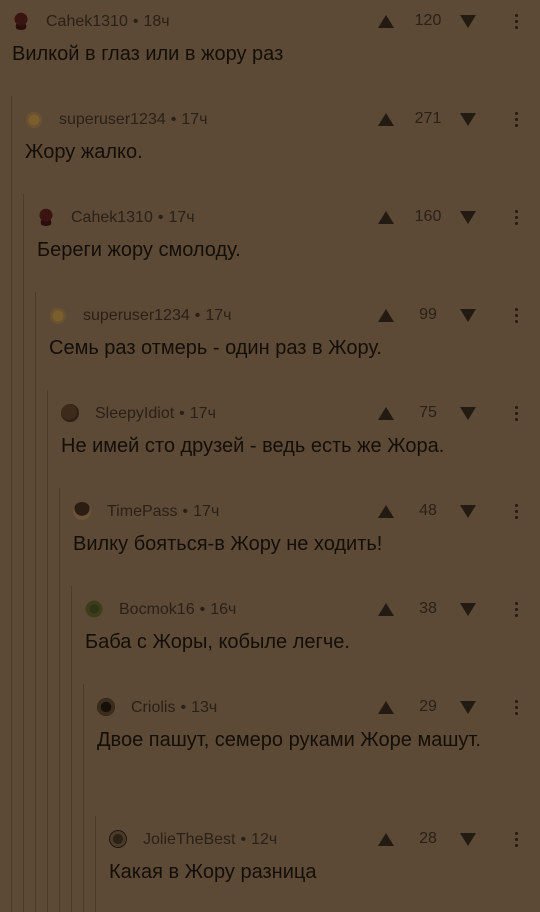  I want to click on comment-header: Cahek1310 • 17ч 160, so click(288, 216).